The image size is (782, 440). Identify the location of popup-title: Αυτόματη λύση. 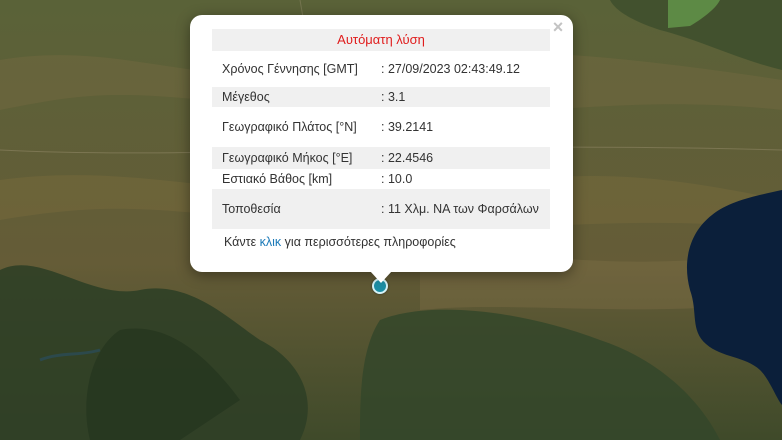
(381, 40).